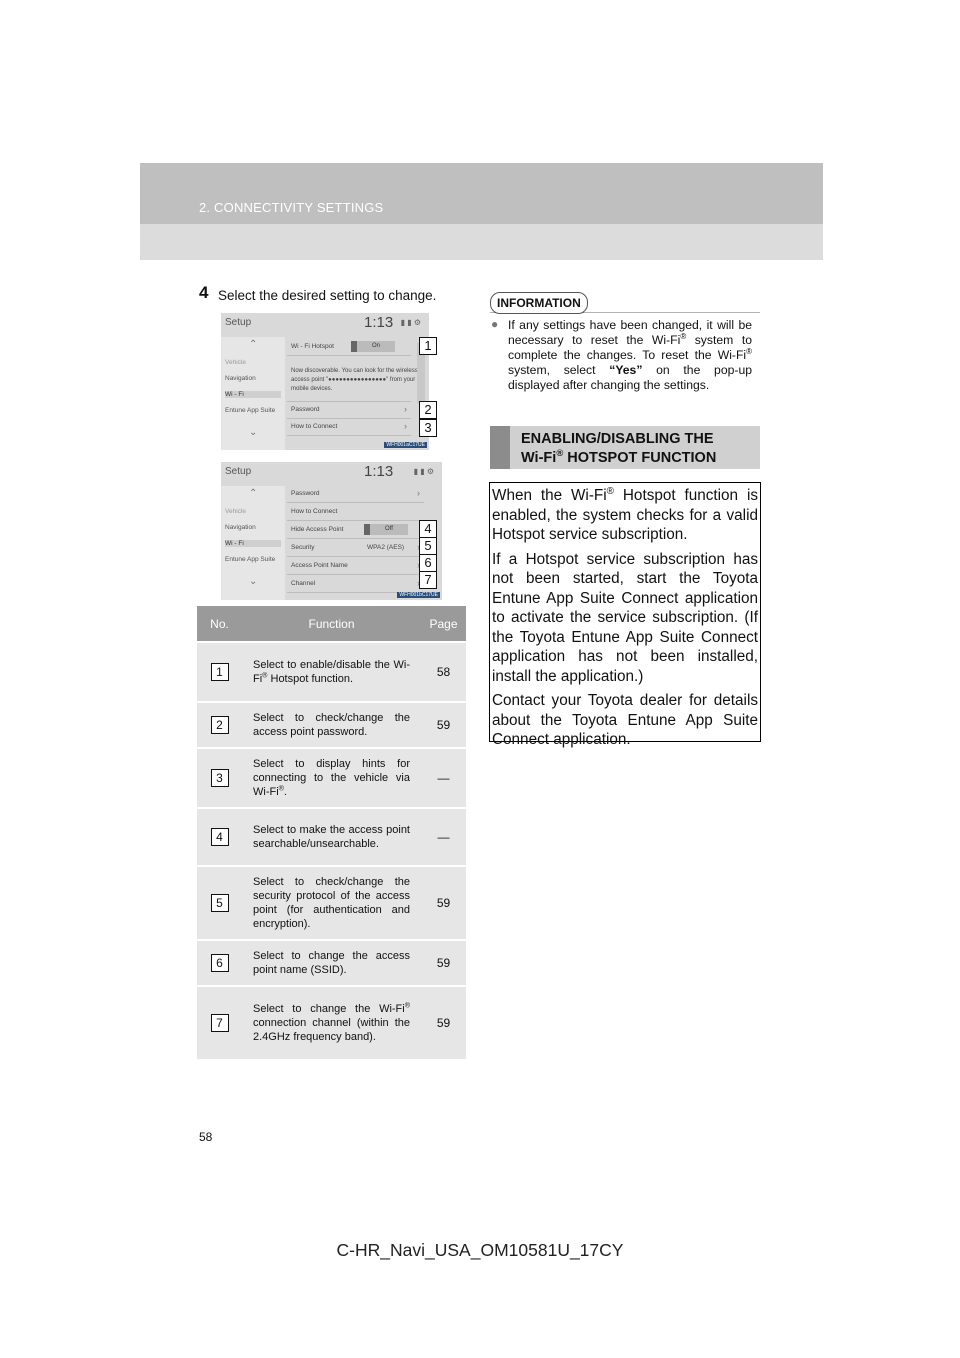 The width and height of the screenshot is (960, 1358). What do you see at coordinates (219, 778) in the screenshot?
I see `row-callout: 3` at bounding box center [219, 778].